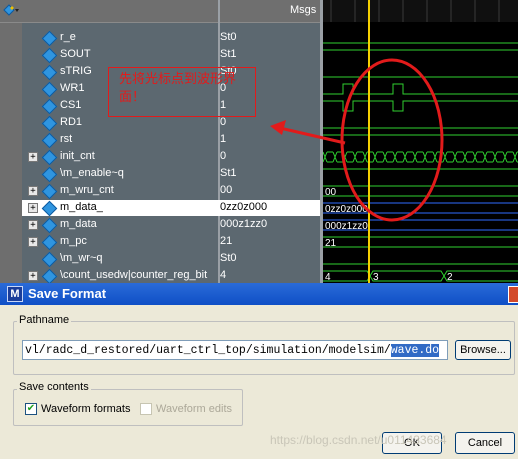 The height and width of the screenshot is (459, 518). I want to click on modelsim-icon: M, so click(15, 294).